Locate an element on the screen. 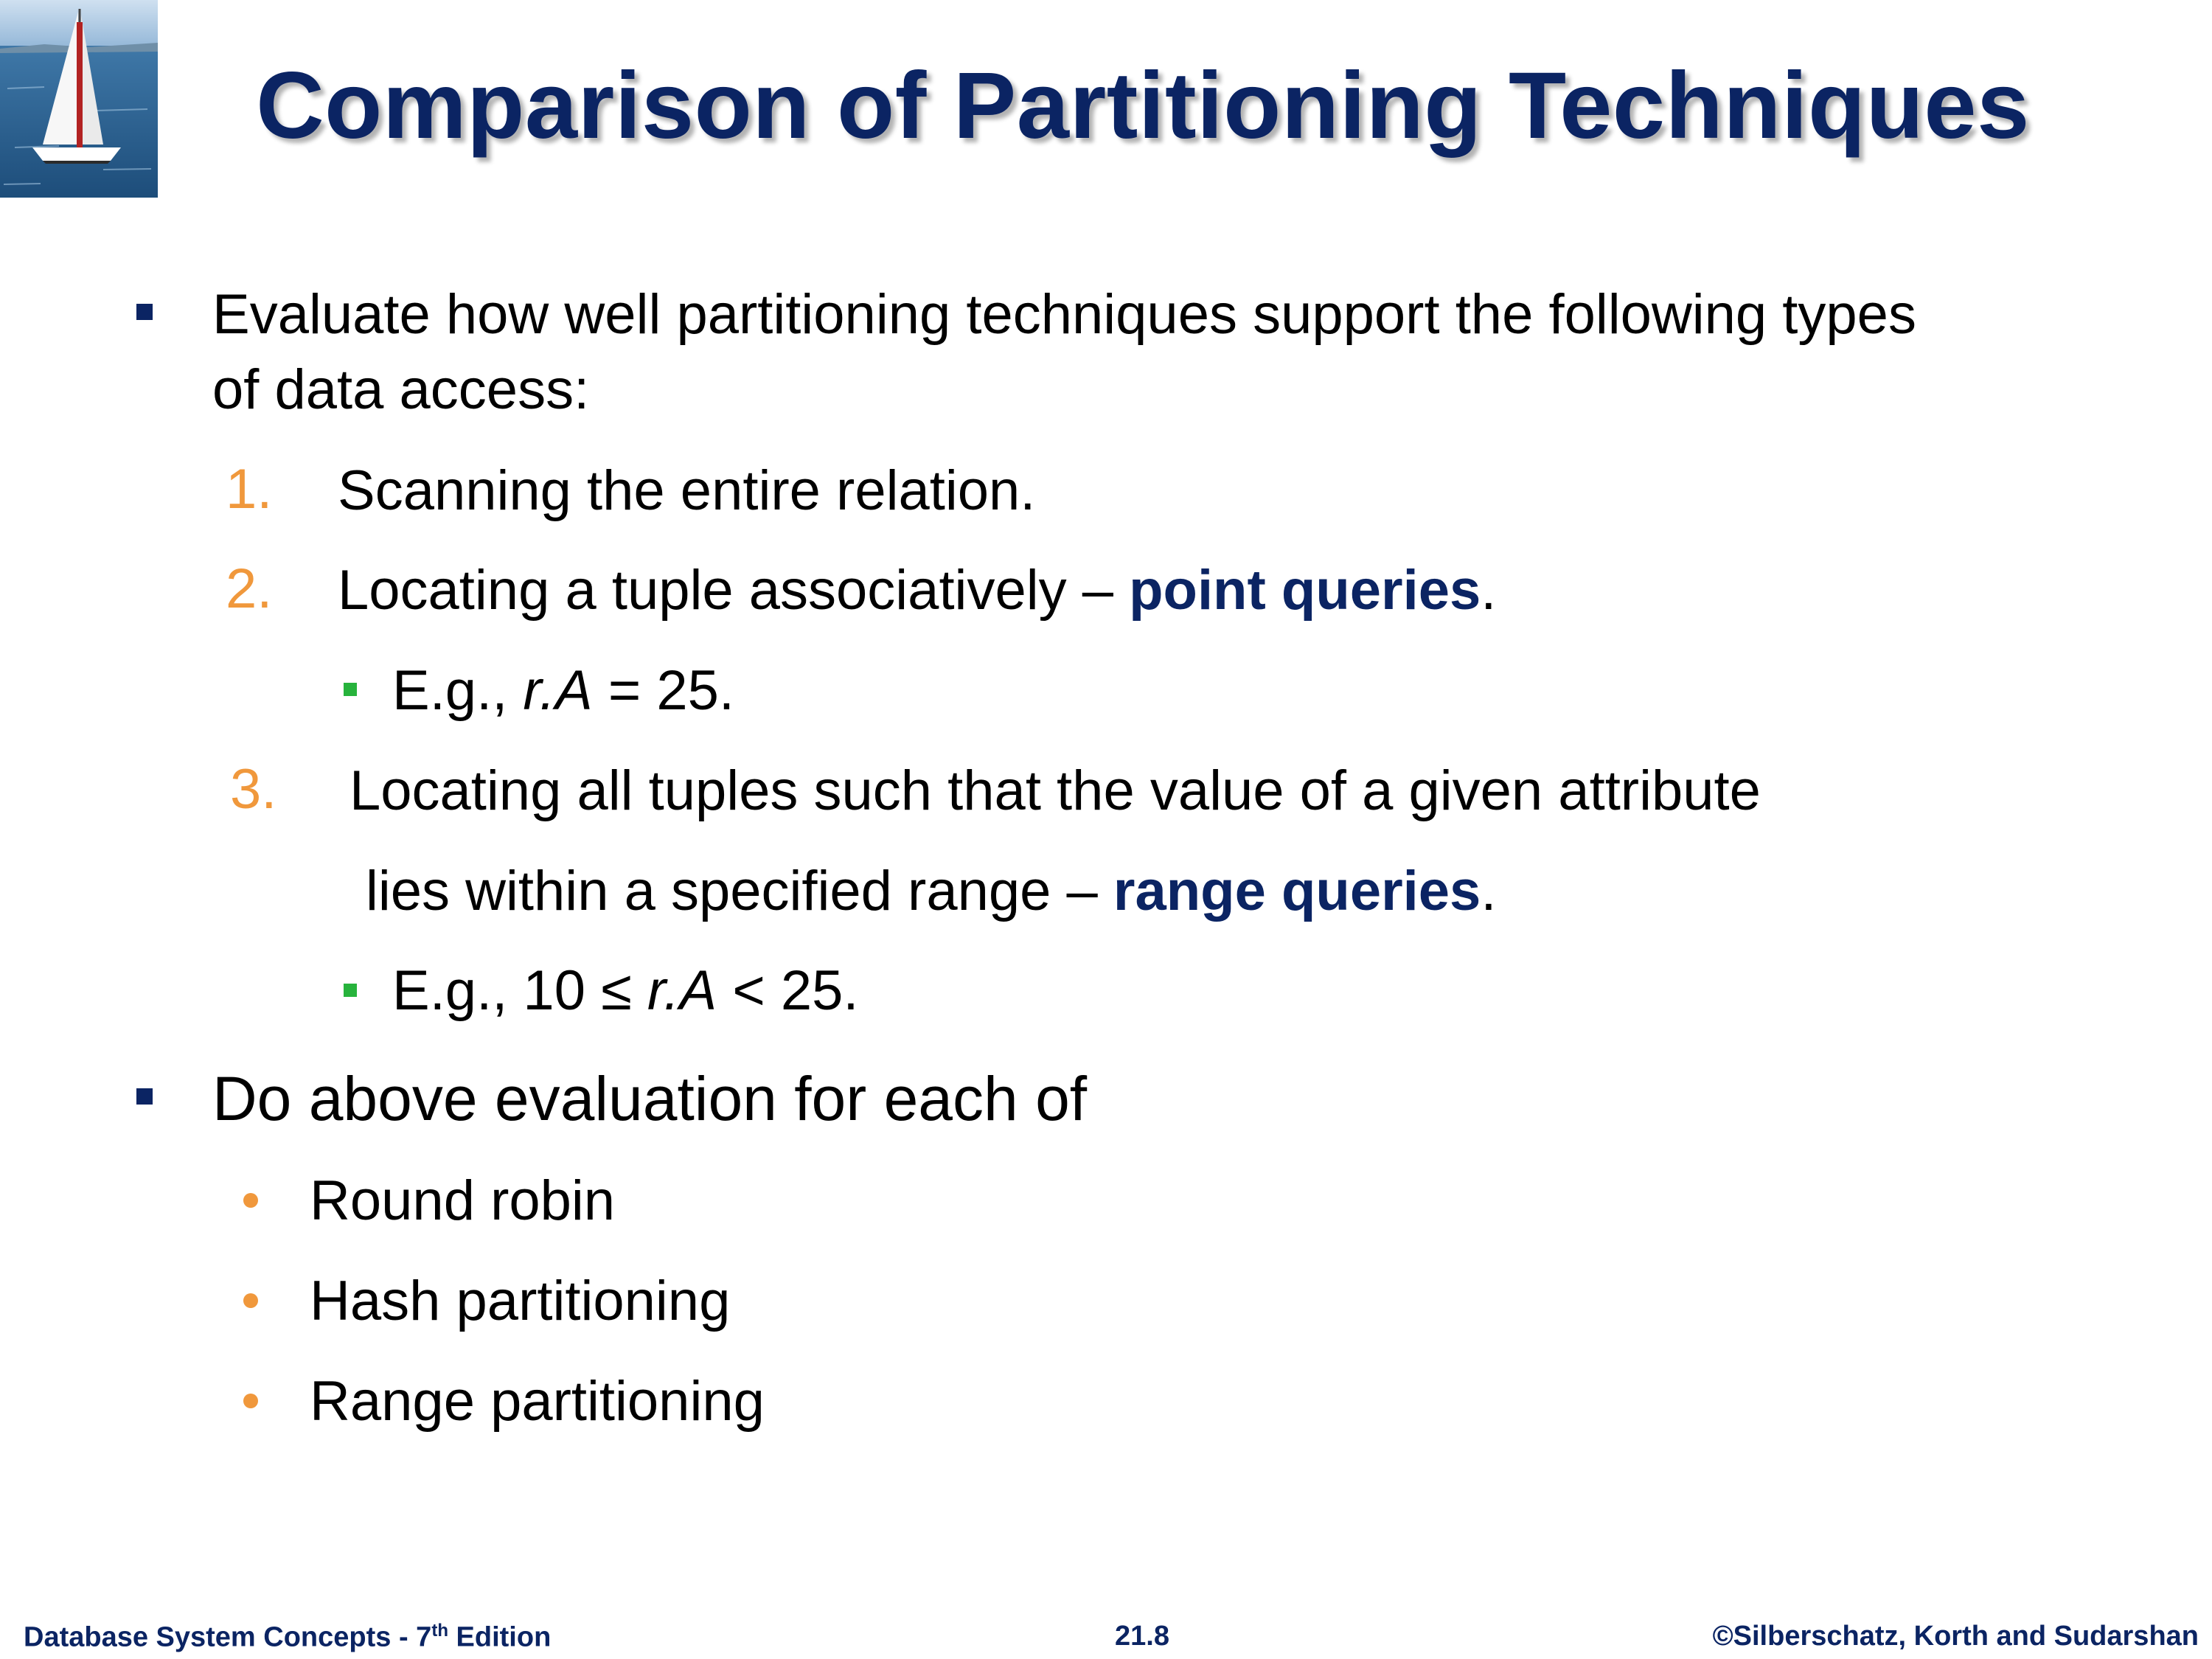 This screenshot has height=1659, width=2212. item-number-2: 2. is located at coordinates (249, 588).